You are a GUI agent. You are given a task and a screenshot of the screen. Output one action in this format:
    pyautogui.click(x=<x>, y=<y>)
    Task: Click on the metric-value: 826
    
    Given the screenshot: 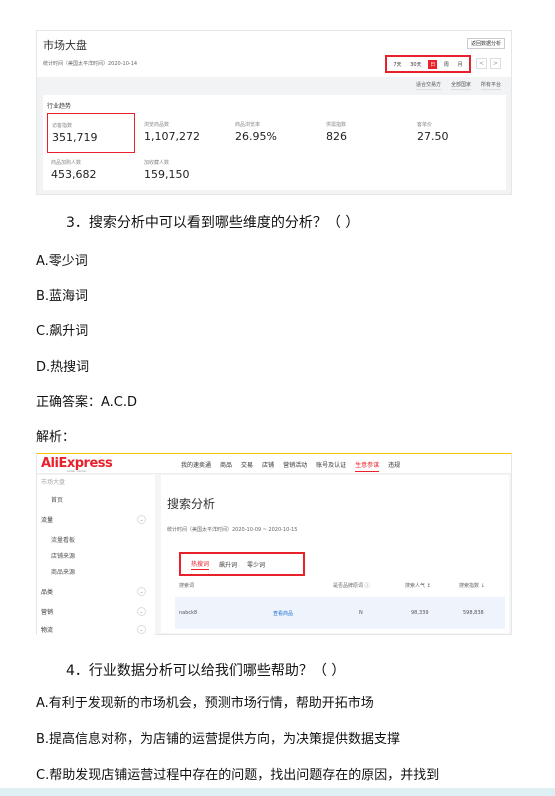 What is the action you would take?
    pyautogui.click(x=336, y=136)
    